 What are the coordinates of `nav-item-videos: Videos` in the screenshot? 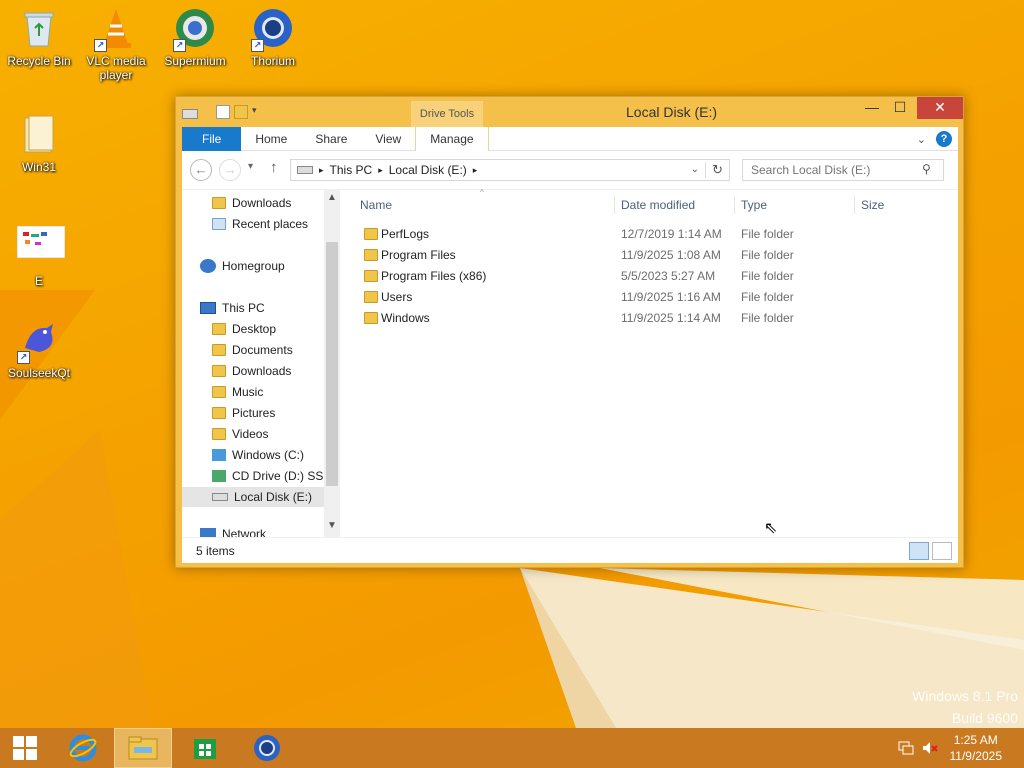 It's located at (240, 434).